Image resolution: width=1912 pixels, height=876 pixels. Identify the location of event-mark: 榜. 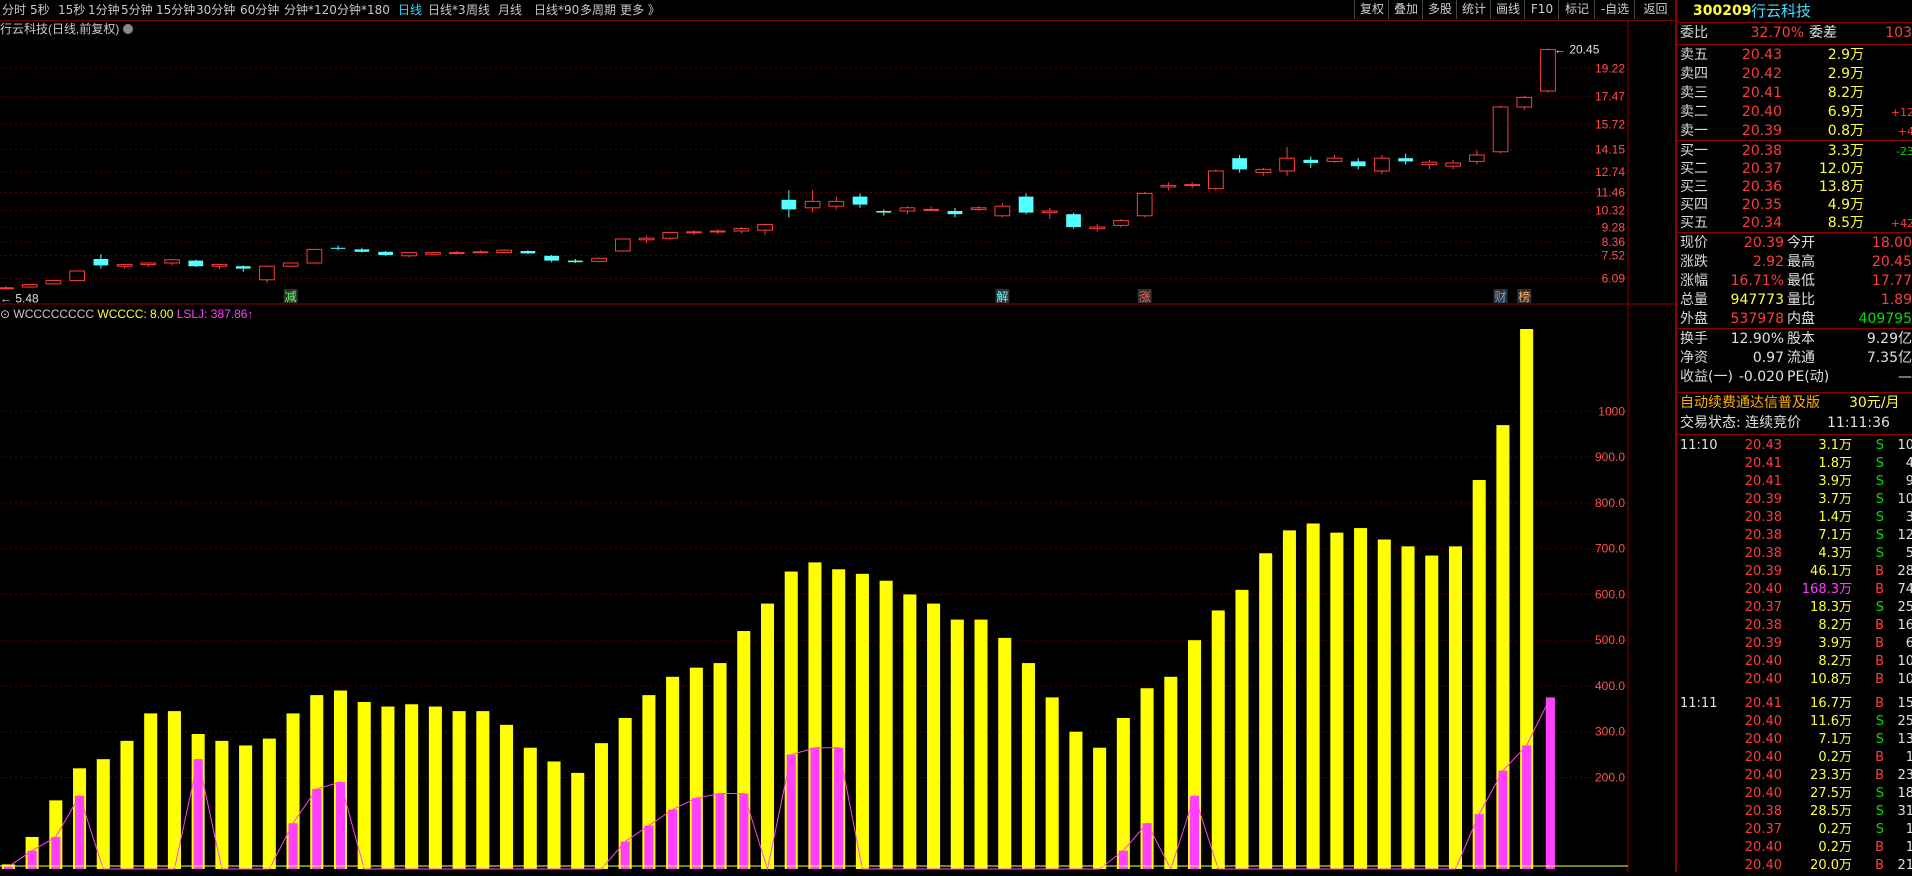
(1524, 296).